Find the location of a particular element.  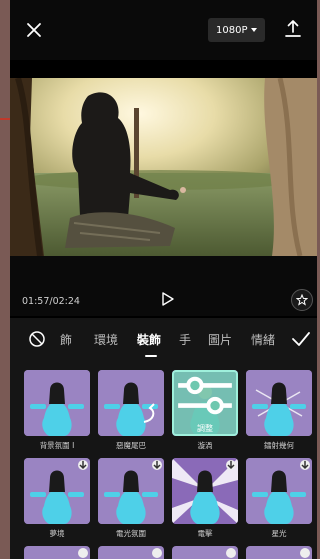

top-bar: 1080P is located at coordinates (163, 30).